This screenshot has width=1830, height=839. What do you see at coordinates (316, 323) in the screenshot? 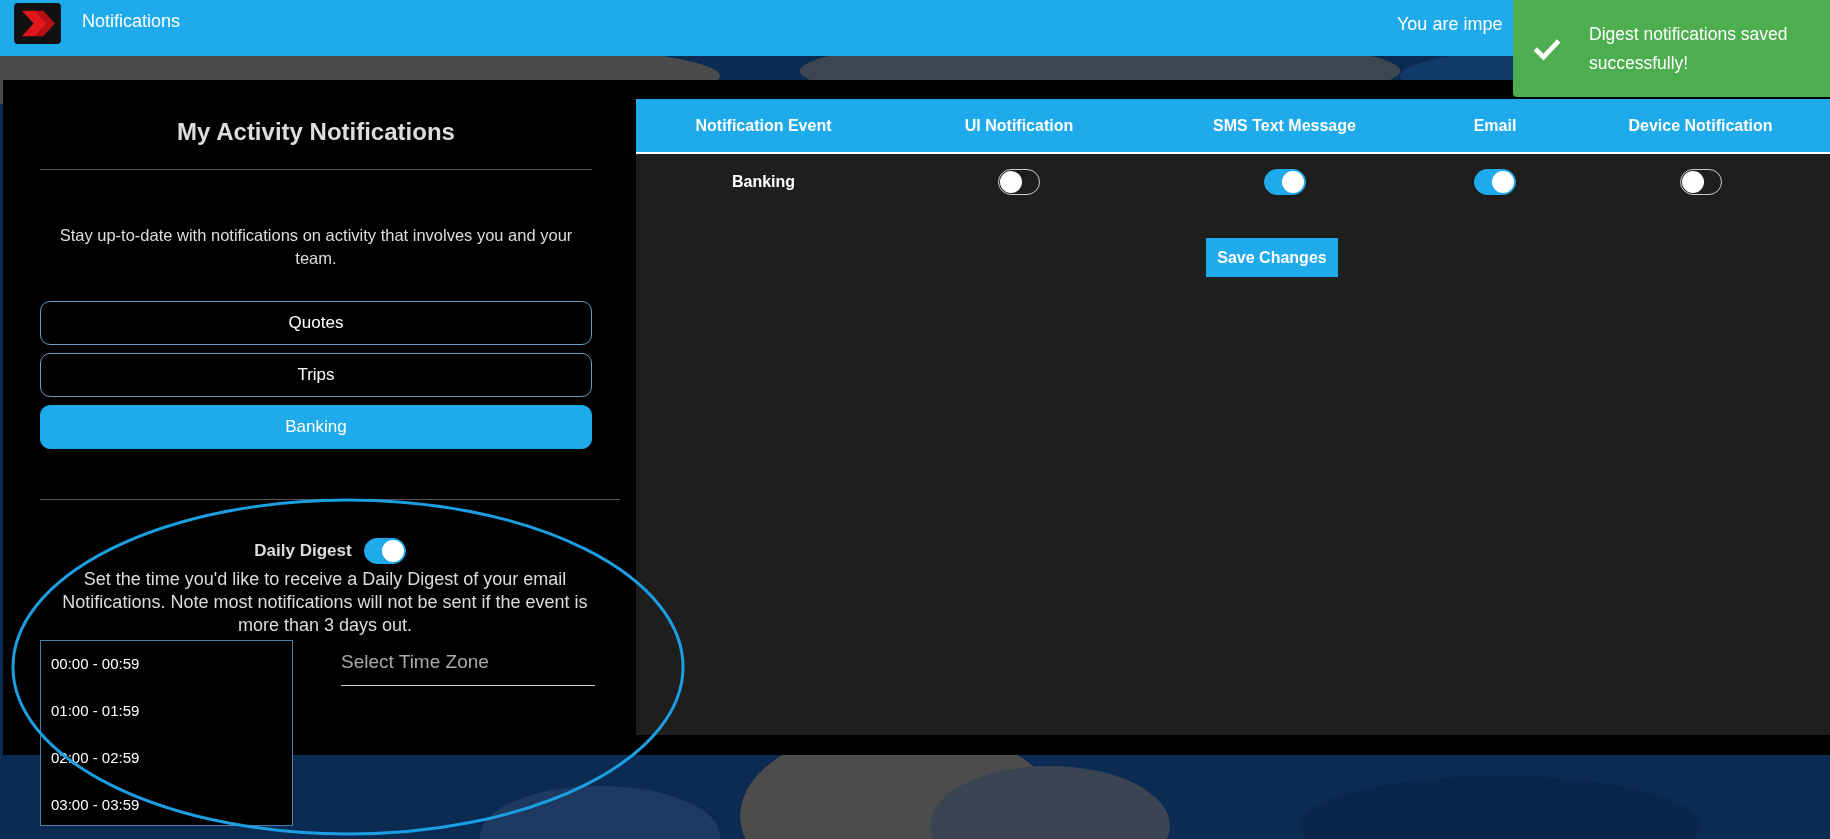
I see `category-button: Quotes` at bounding box center [316, 323].